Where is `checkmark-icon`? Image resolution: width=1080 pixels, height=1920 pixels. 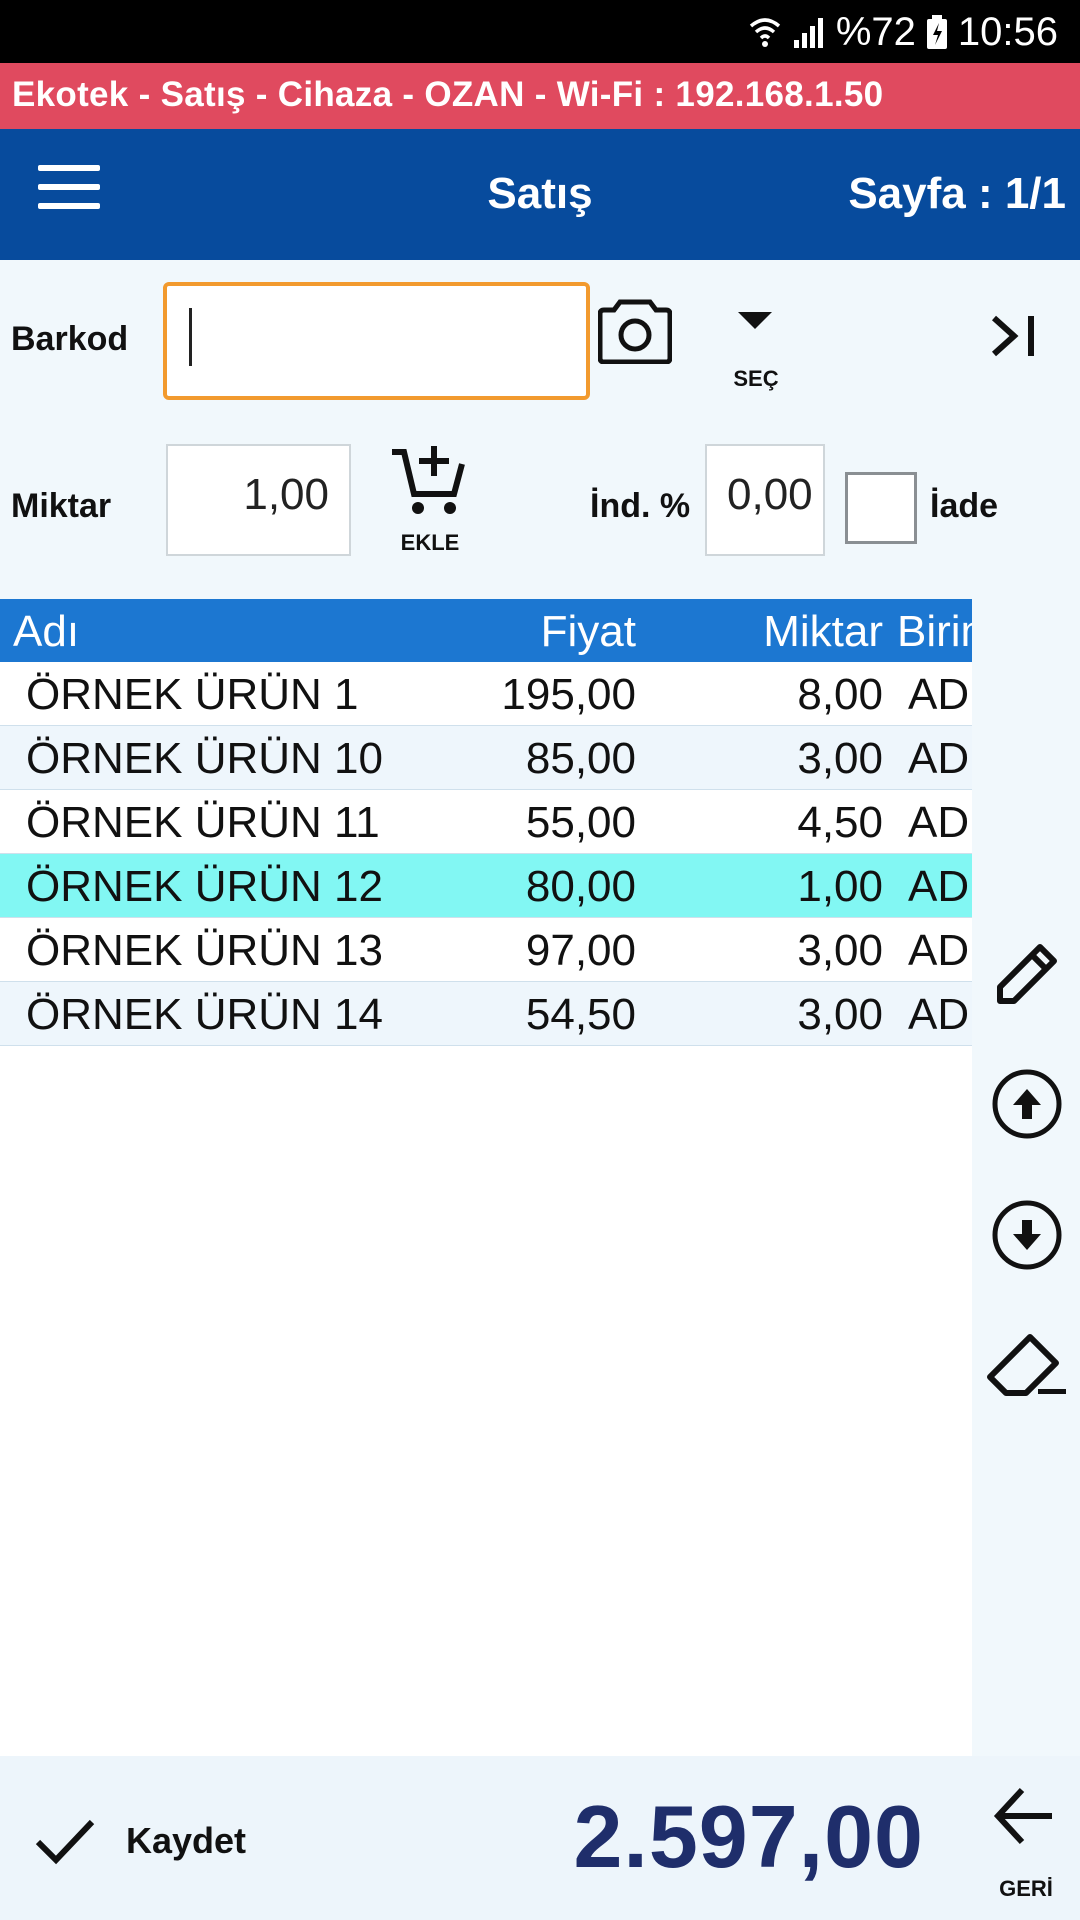
checkmark-icon is located at coordinates (65, 1842).